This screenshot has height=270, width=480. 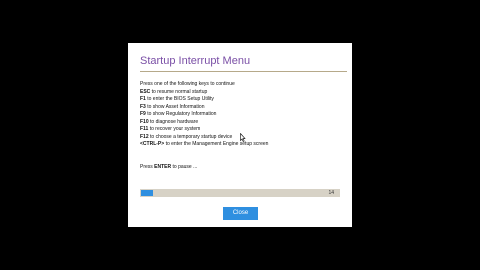 What do you see at coordinates (144, 121) in the screenshot?
I see `option-key: F10` at bounding box center [144, 121].